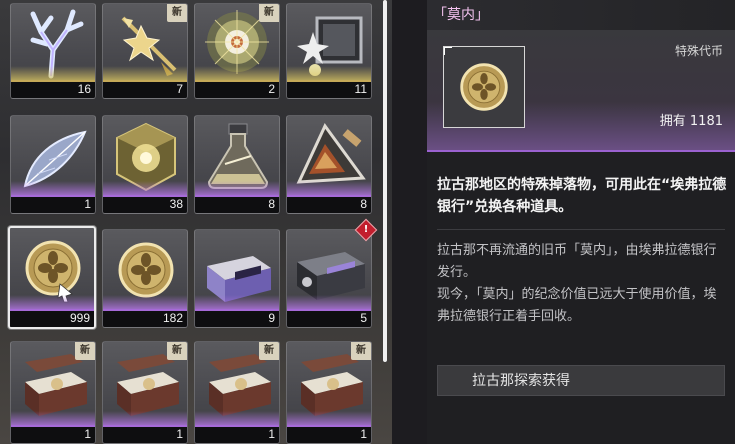 The height and width of the screenshot is (444, 735). Describe the element at coordinates (145, 164) in the screenshot. I see `item-slot-golden-cube: 38` at that location.